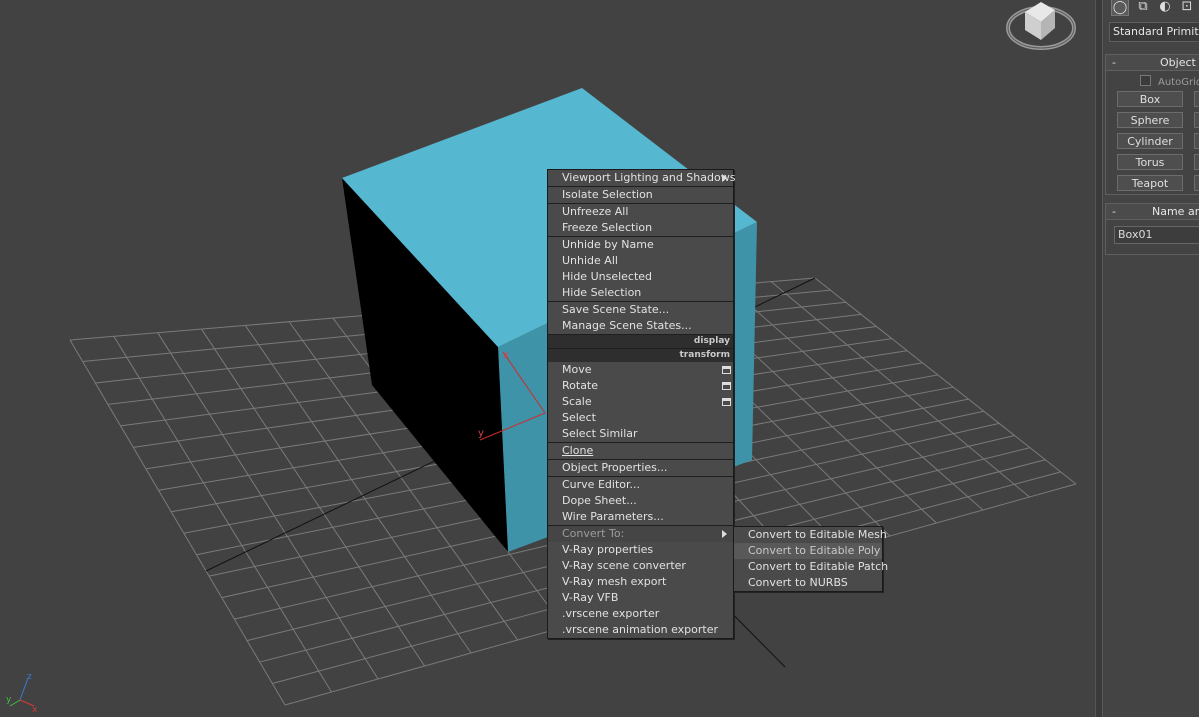  What do you see at coordinates (640, 228) in the screenshot?
I see `menu-freeze-selection: Freeze Selection` at bounding box center [640, 228].